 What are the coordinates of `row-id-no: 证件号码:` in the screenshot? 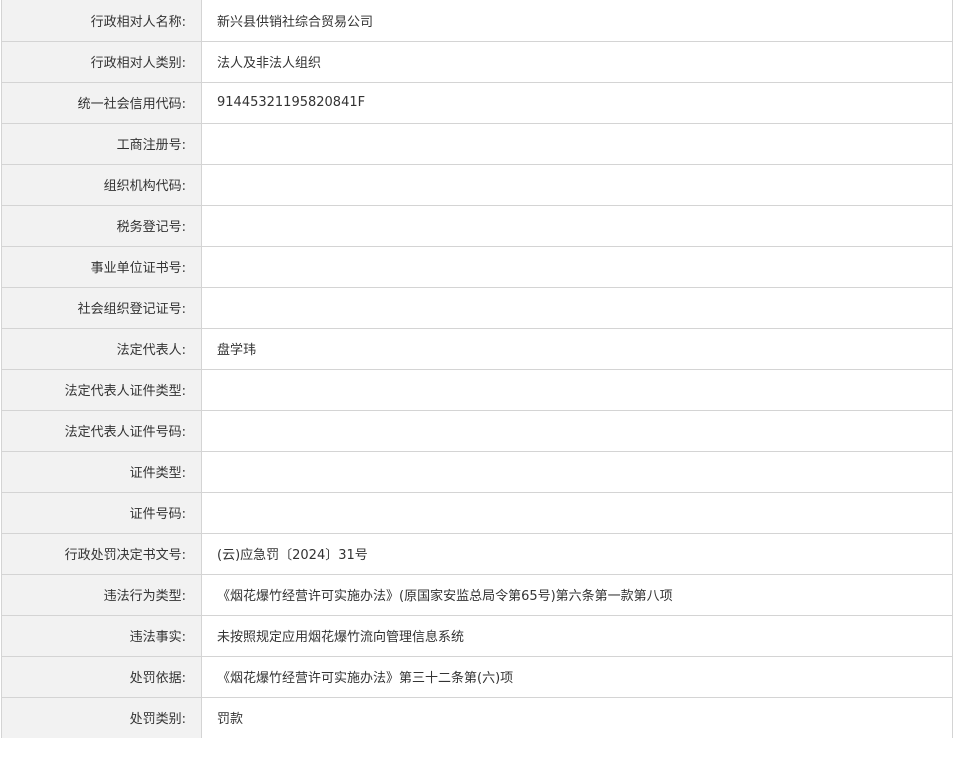 It's located at (477, 512).